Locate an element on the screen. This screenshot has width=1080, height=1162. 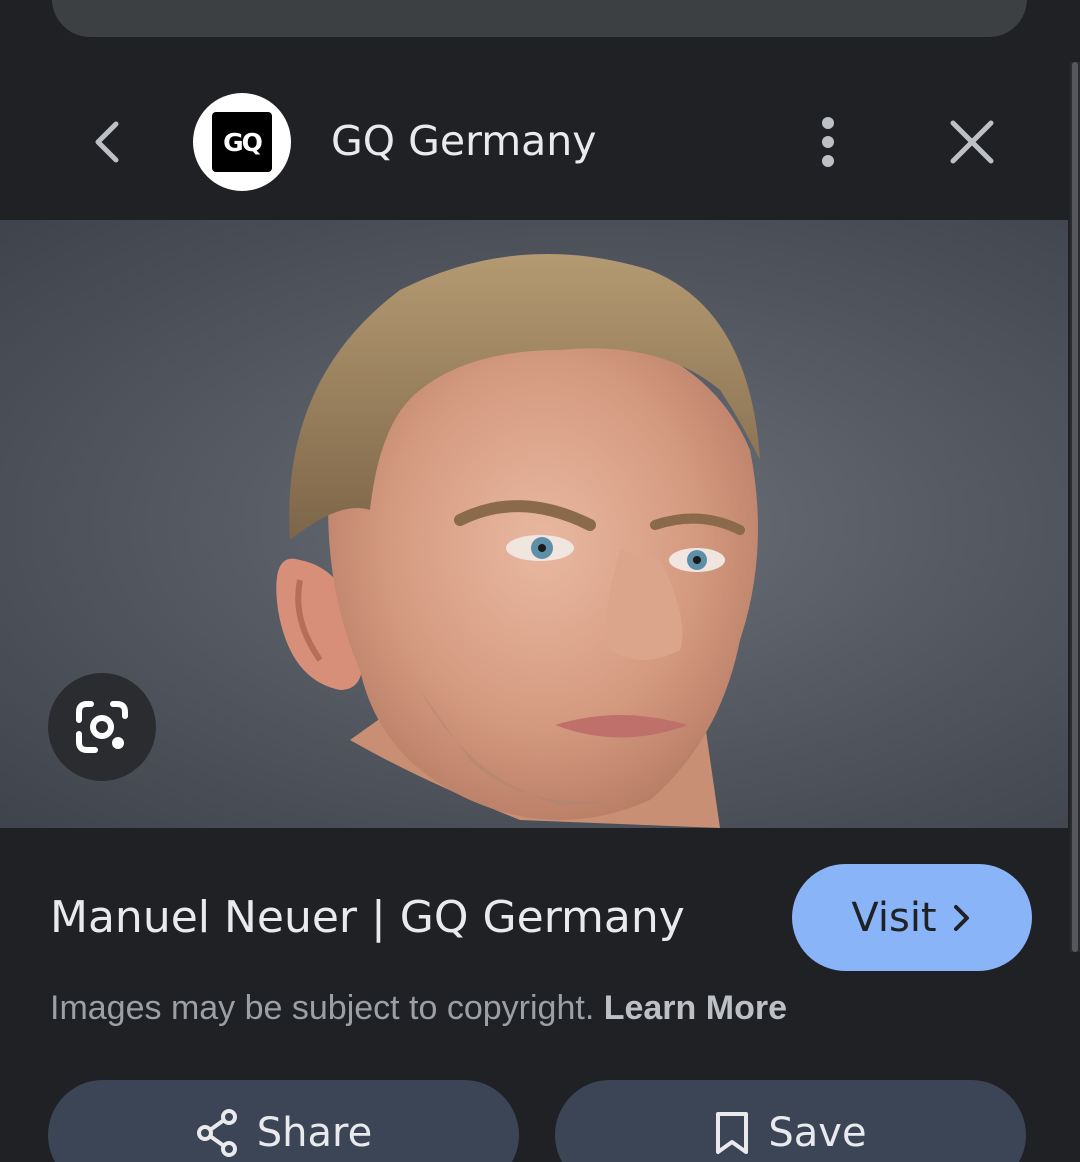
google-lens-icon is located at coordinates (102, 727).